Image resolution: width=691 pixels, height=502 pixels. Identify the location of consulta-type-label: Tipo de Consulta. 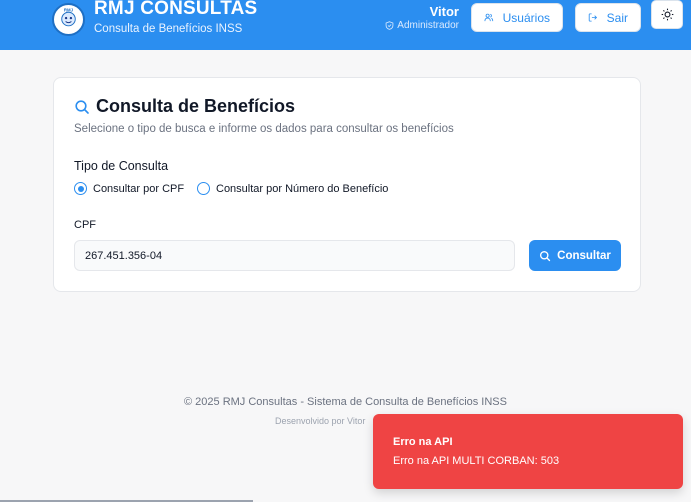
(121, 166).